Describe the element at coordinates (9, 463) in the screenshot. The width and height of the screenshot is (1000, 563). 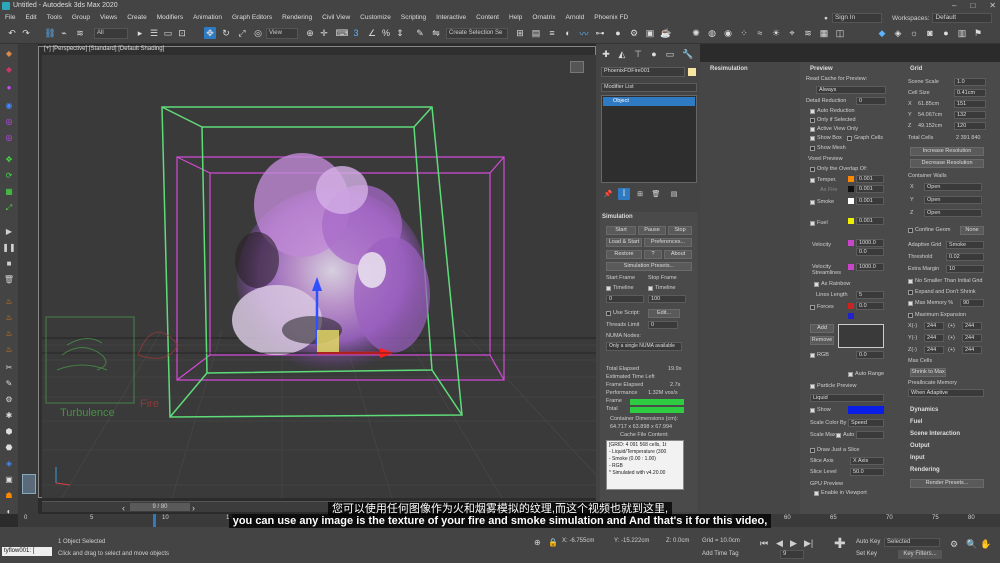
I see `tool-icon-7: ◈` at that location.